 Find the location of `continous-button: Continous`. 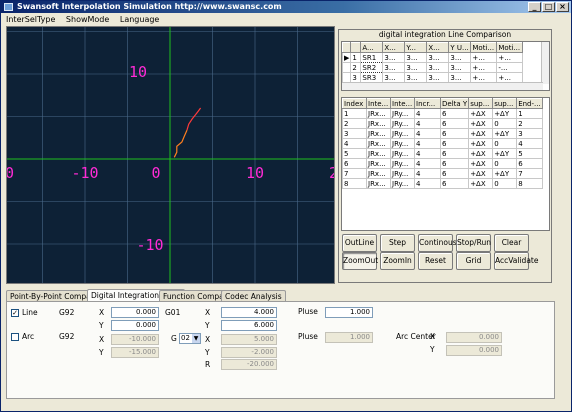

continous-button: Continous is located at coordinates (437, 243).